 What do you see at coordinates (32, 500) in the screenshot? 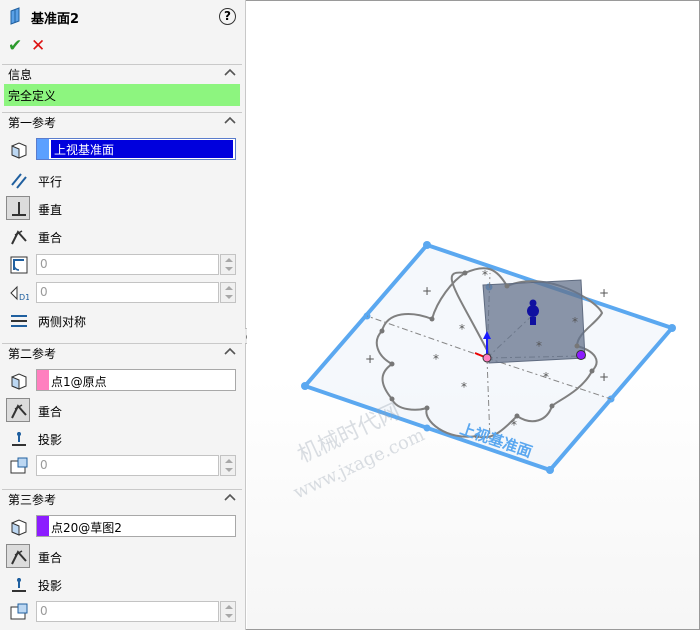
I see `third-reference-label: 第三参考` at bounding box center [32, 500].